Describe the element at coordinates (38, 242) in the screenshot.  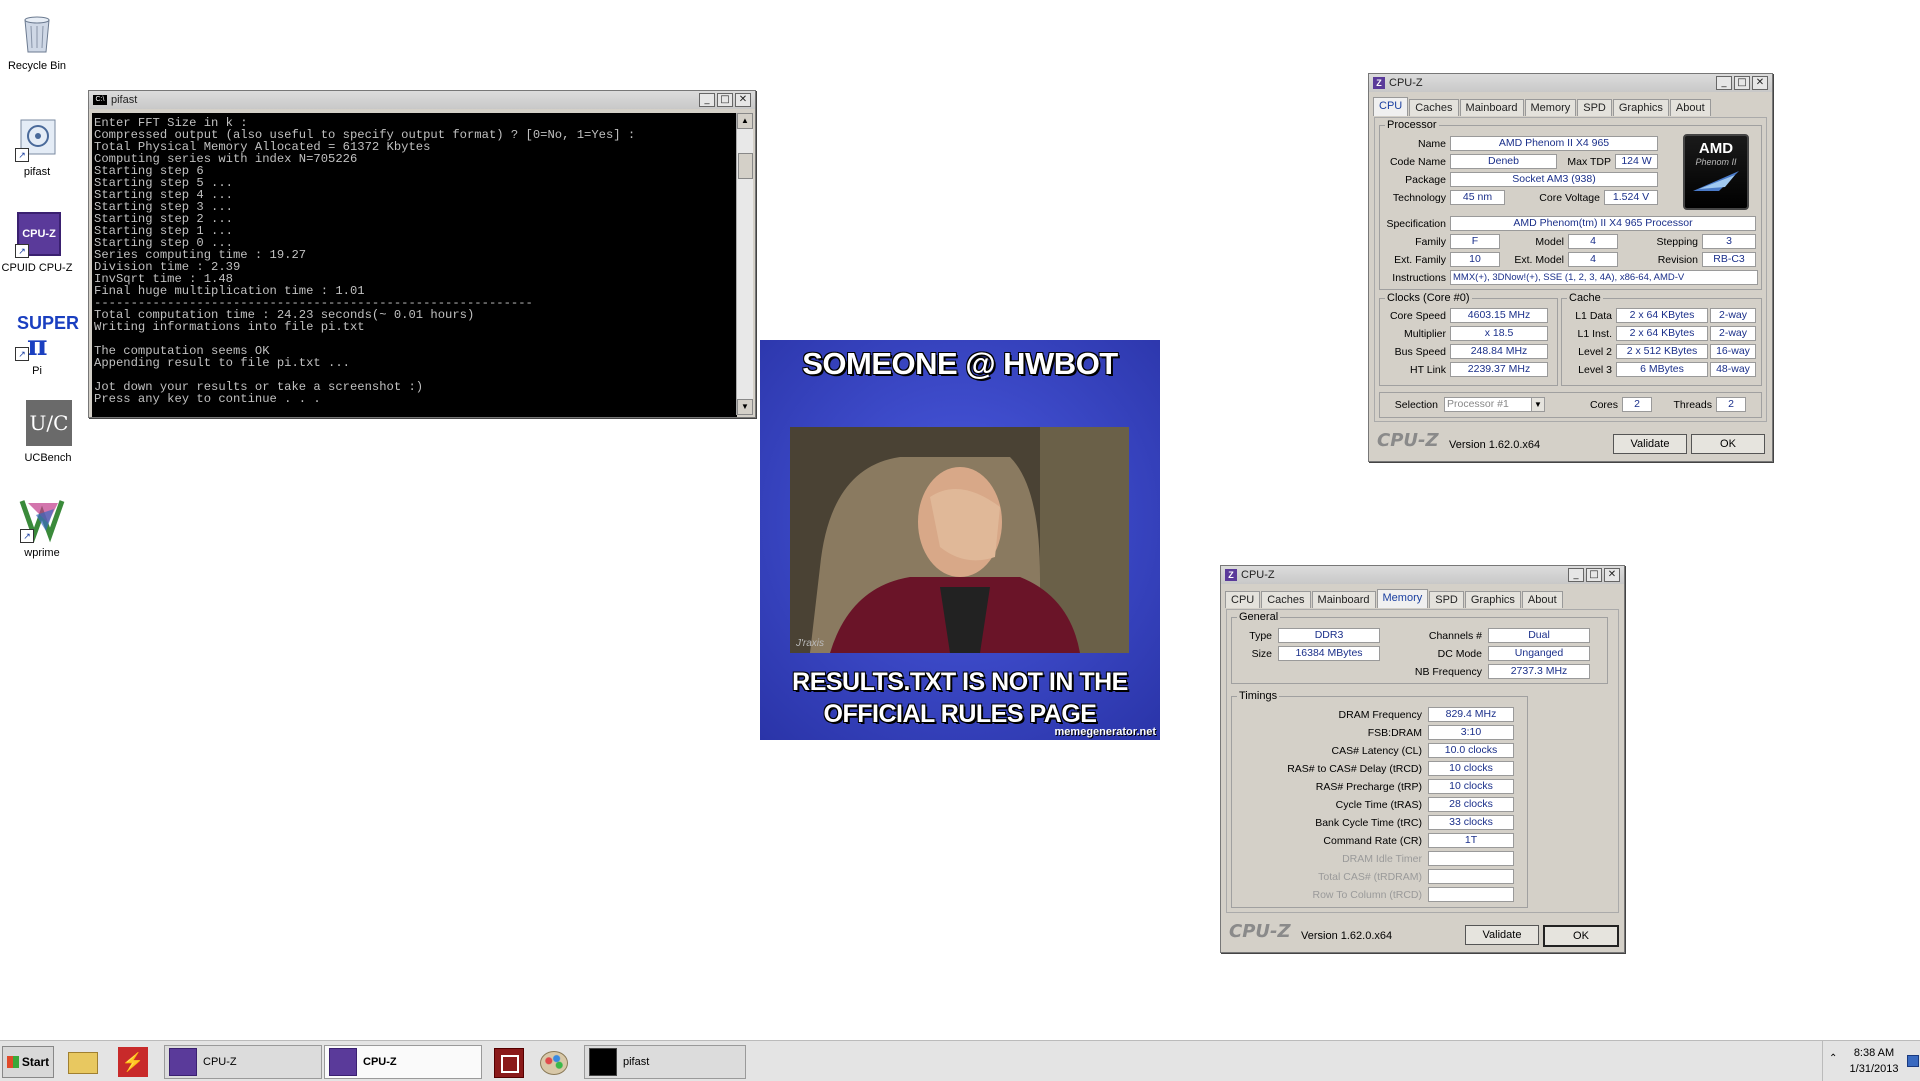
I see `desktop-icon-cpuz: CPU-Z ↗ CPUID CPU-Z` at that location.